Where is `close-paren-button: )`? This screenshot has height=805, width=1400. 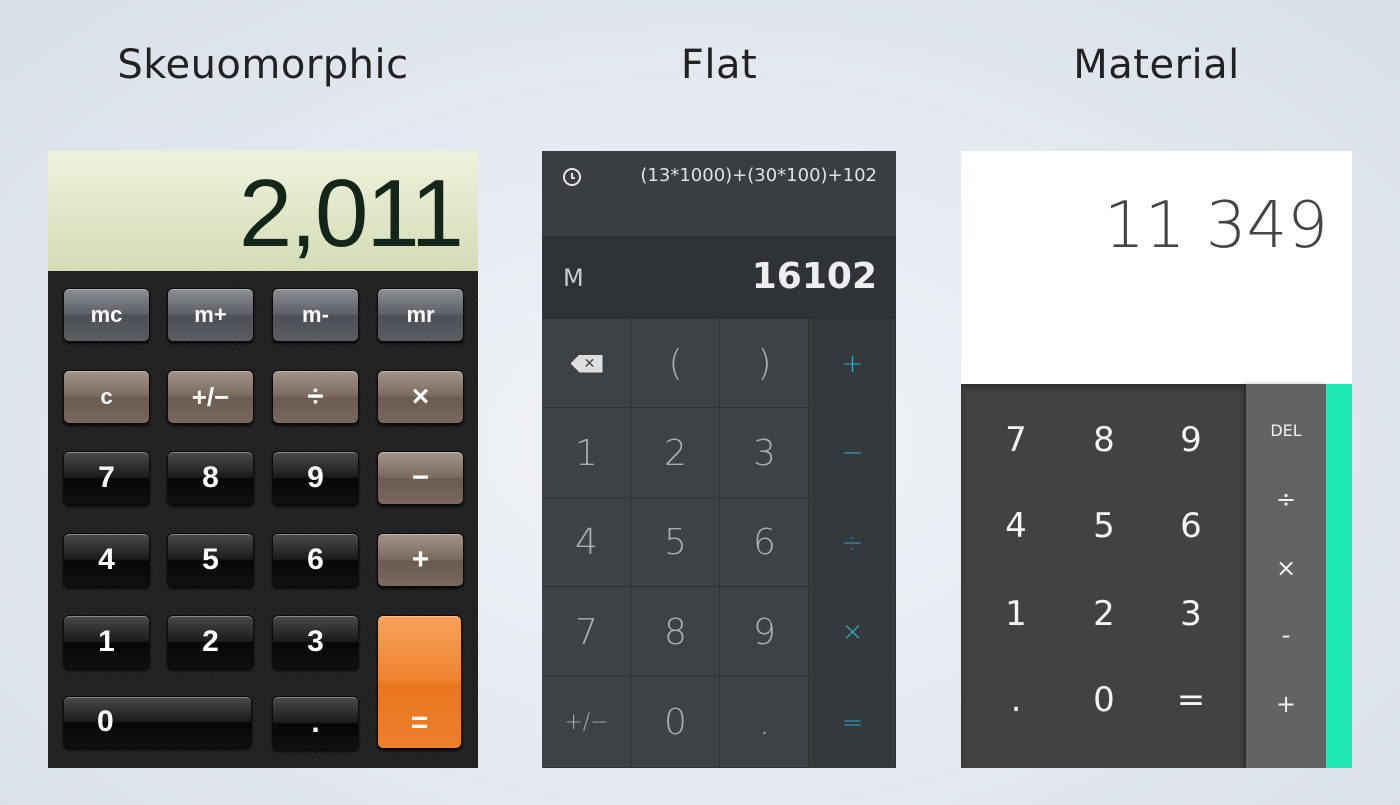 close-paren-button: ) is located at coordinates (764, 363).